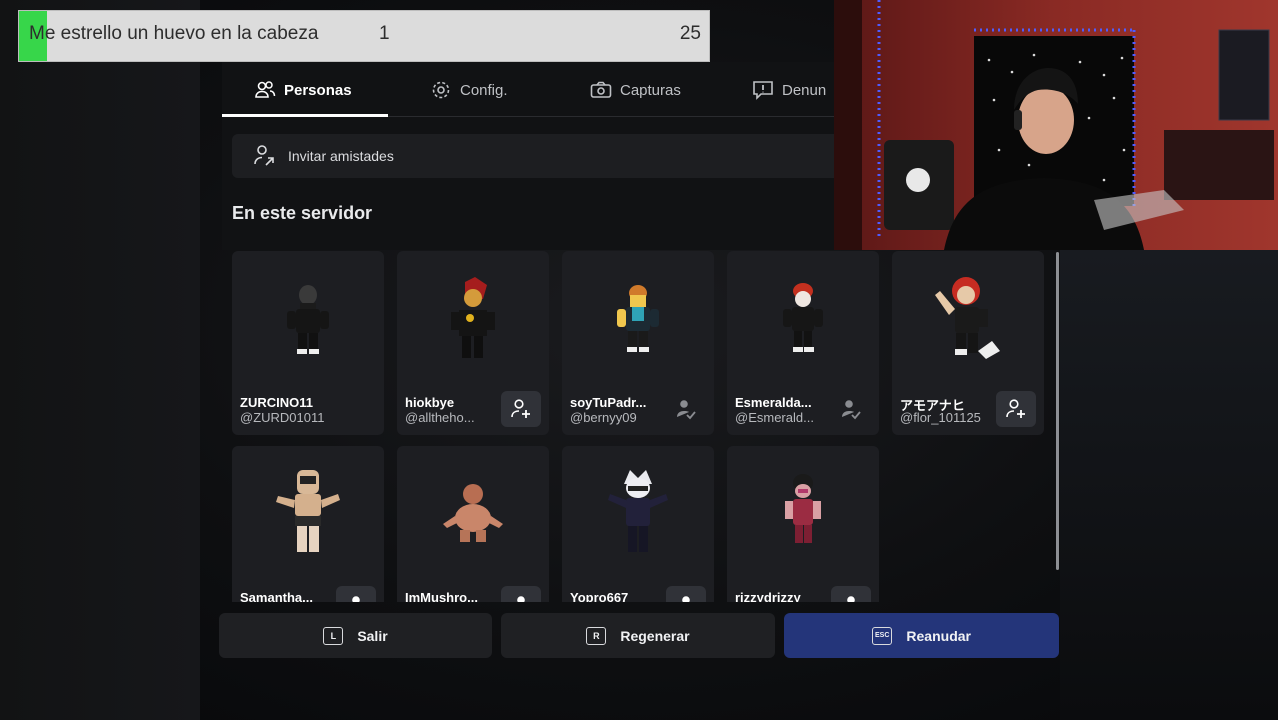  I want to click on player-name: rizzydrizzy, so click(768, 596).